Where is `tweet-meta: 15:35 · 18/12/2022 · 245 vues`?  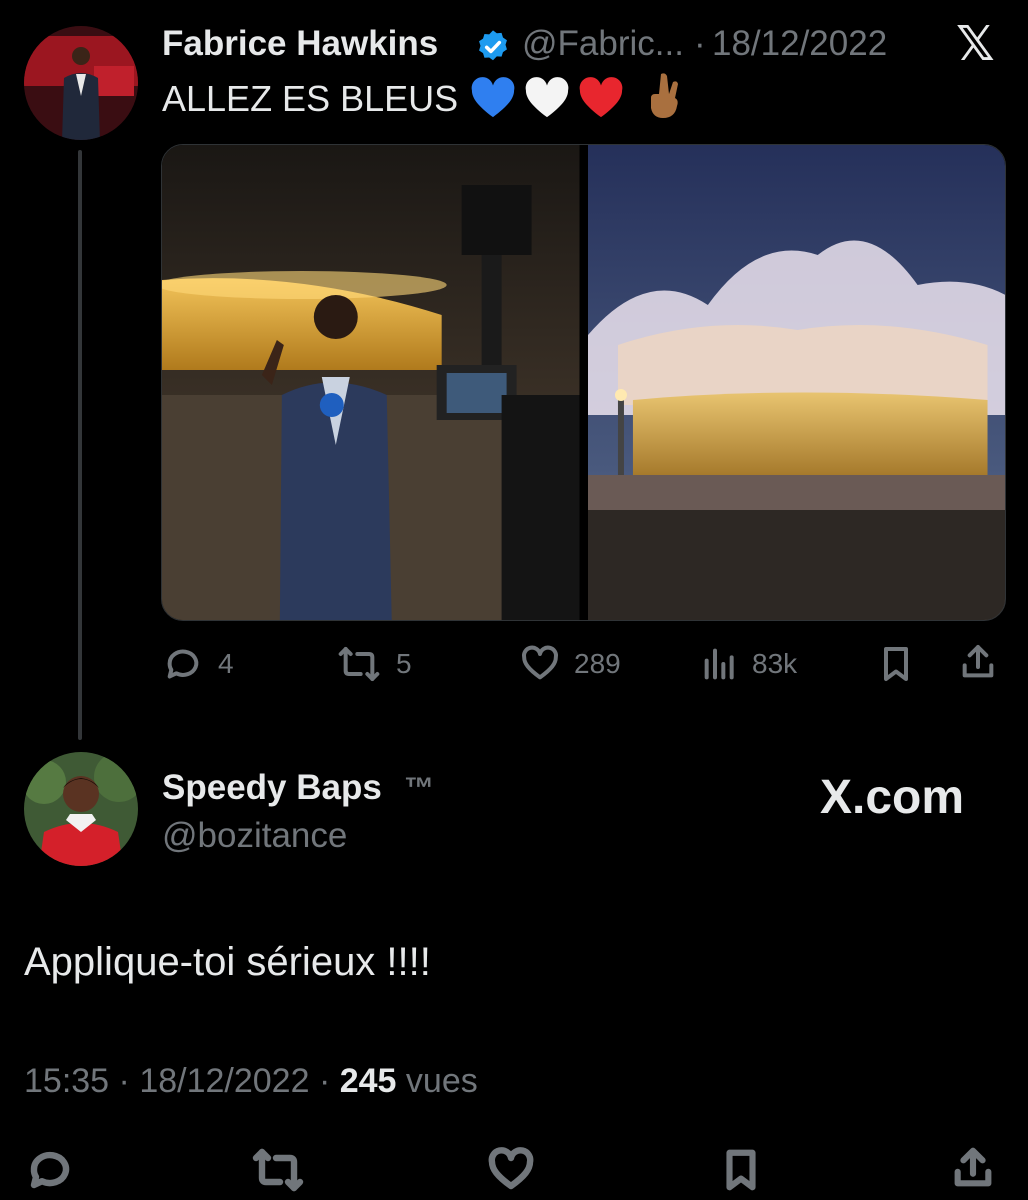
tweet-meta: 15:35 · 18/12/2022 · 245 vues is located at coordinates (251, 1081).